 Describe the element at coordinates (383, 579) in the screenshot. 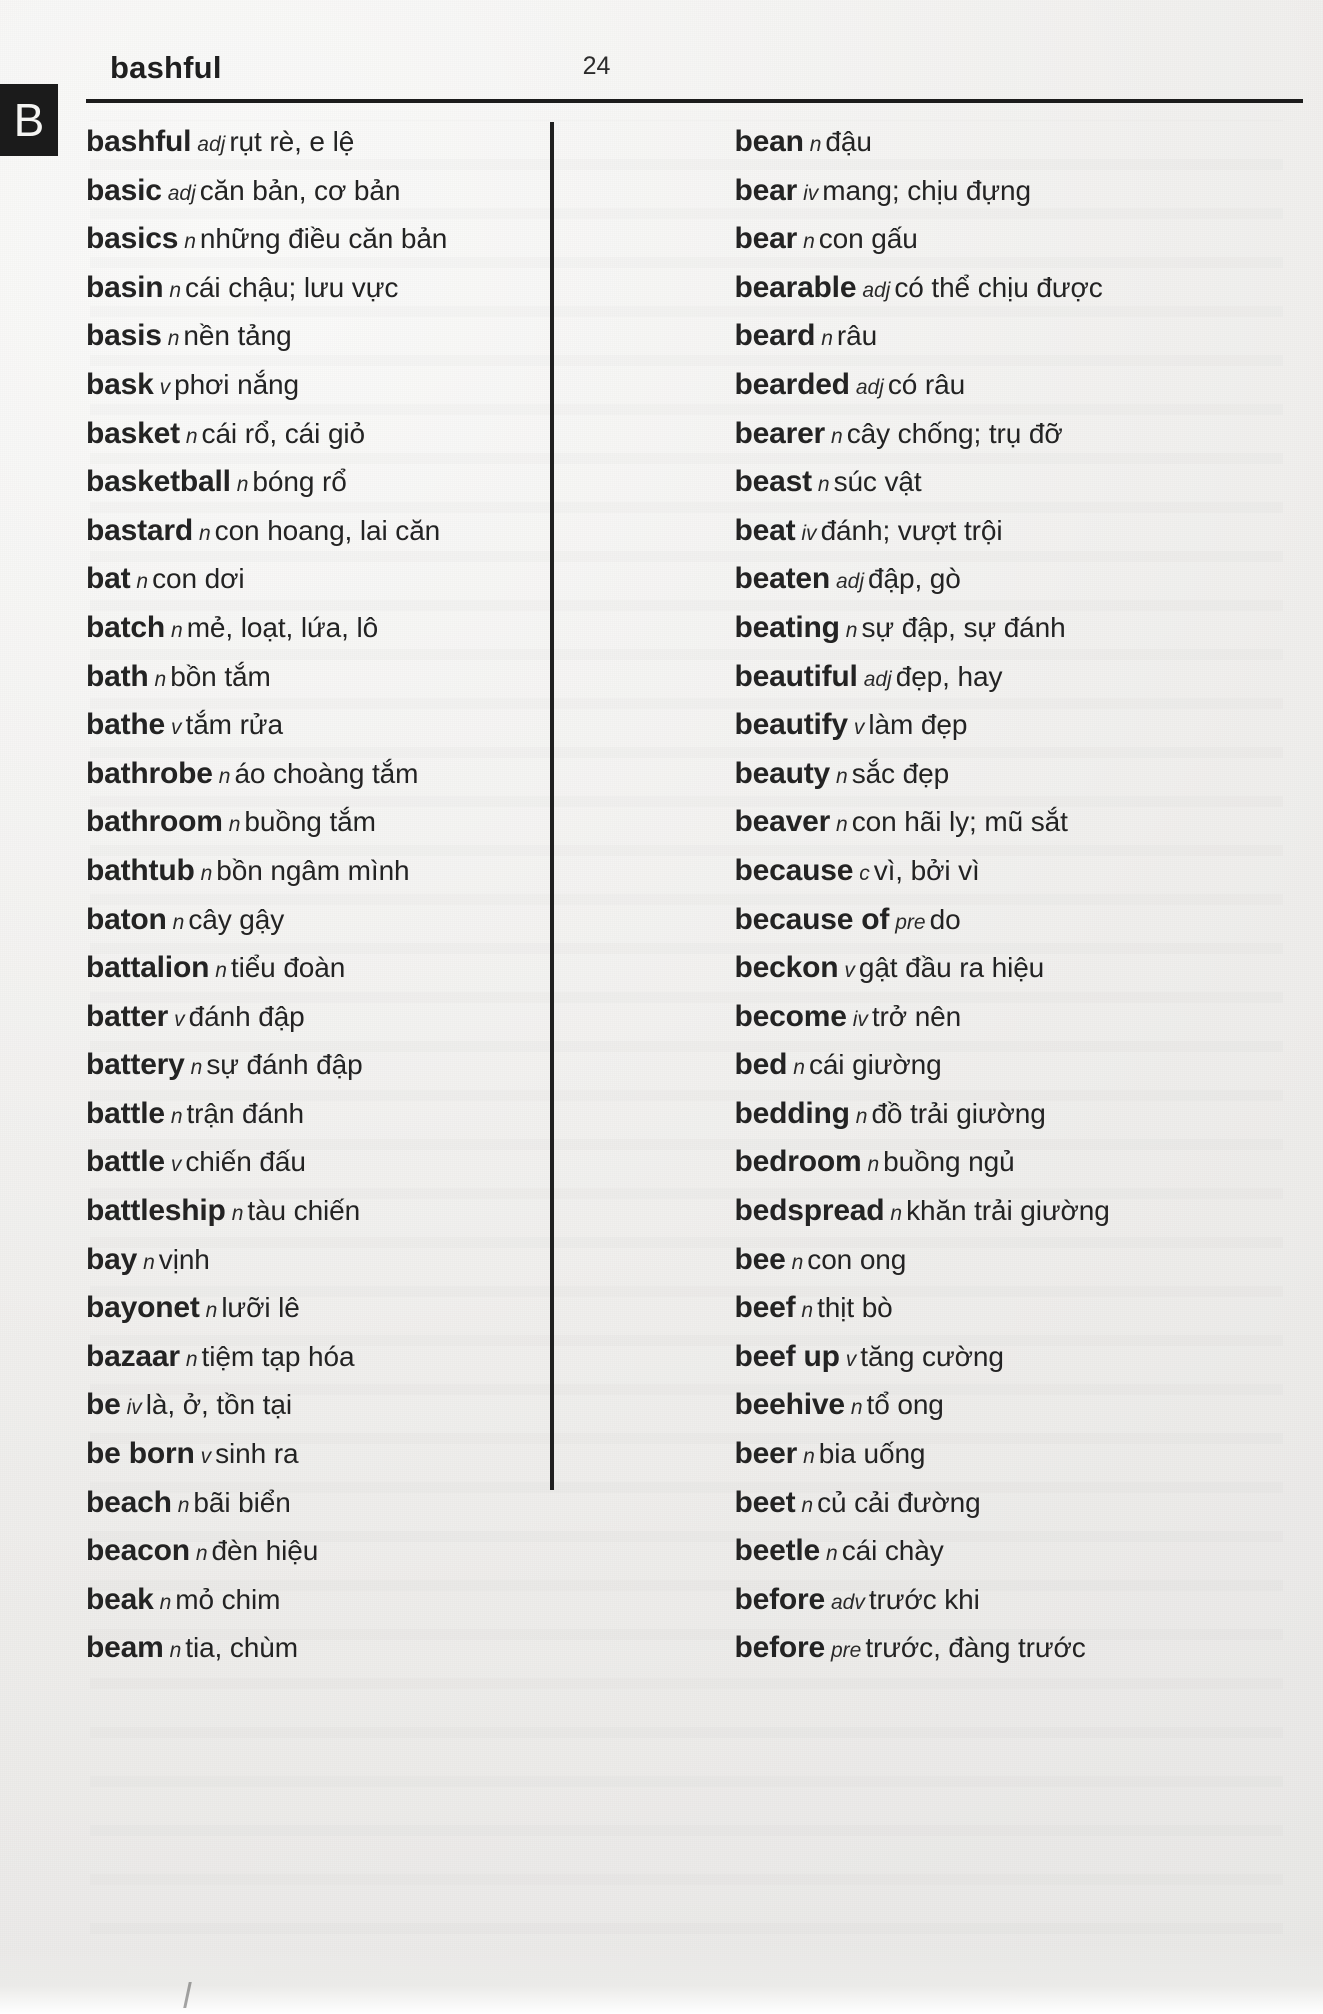

I see `dictionary-entry: bat n con dơi` at that location.